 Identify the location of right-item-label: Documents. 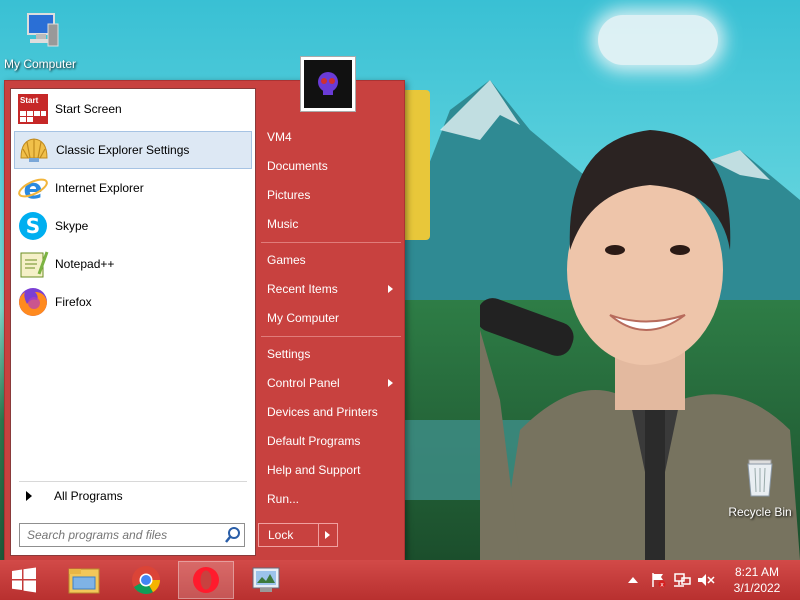
(297, 166).